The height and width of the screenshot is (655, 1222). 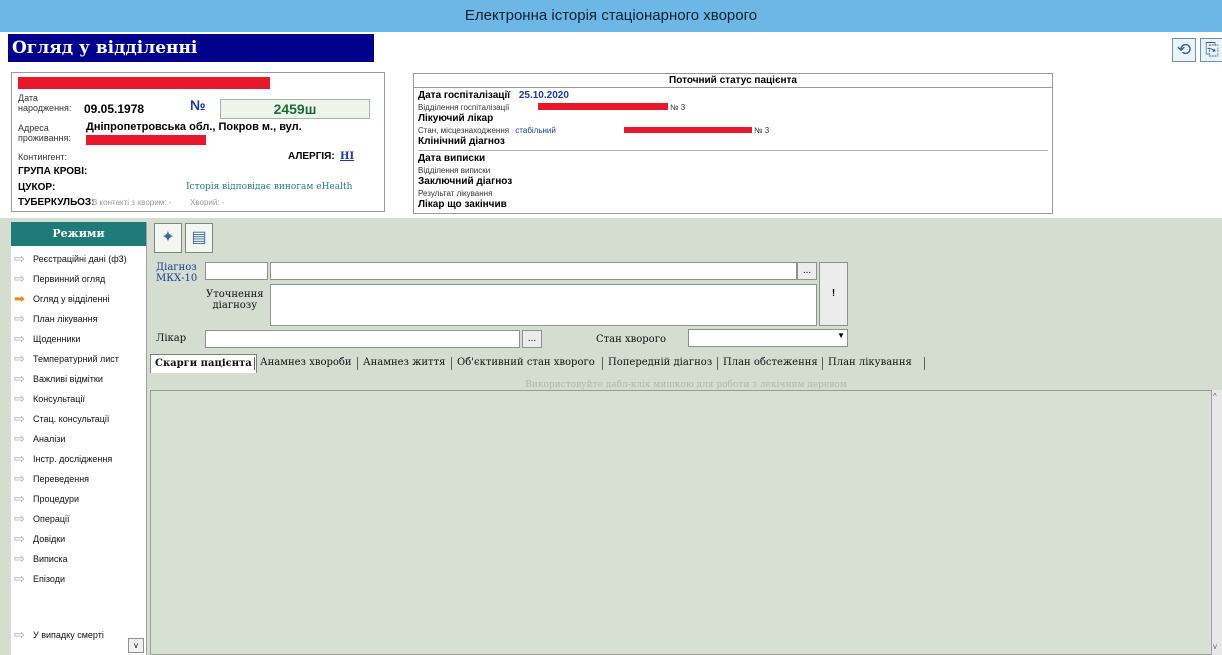 What do you see at coordinates (65, 319) in the screenshot?
I see `sidebar-item-label: План лікування` at bounding box center [65, 319].